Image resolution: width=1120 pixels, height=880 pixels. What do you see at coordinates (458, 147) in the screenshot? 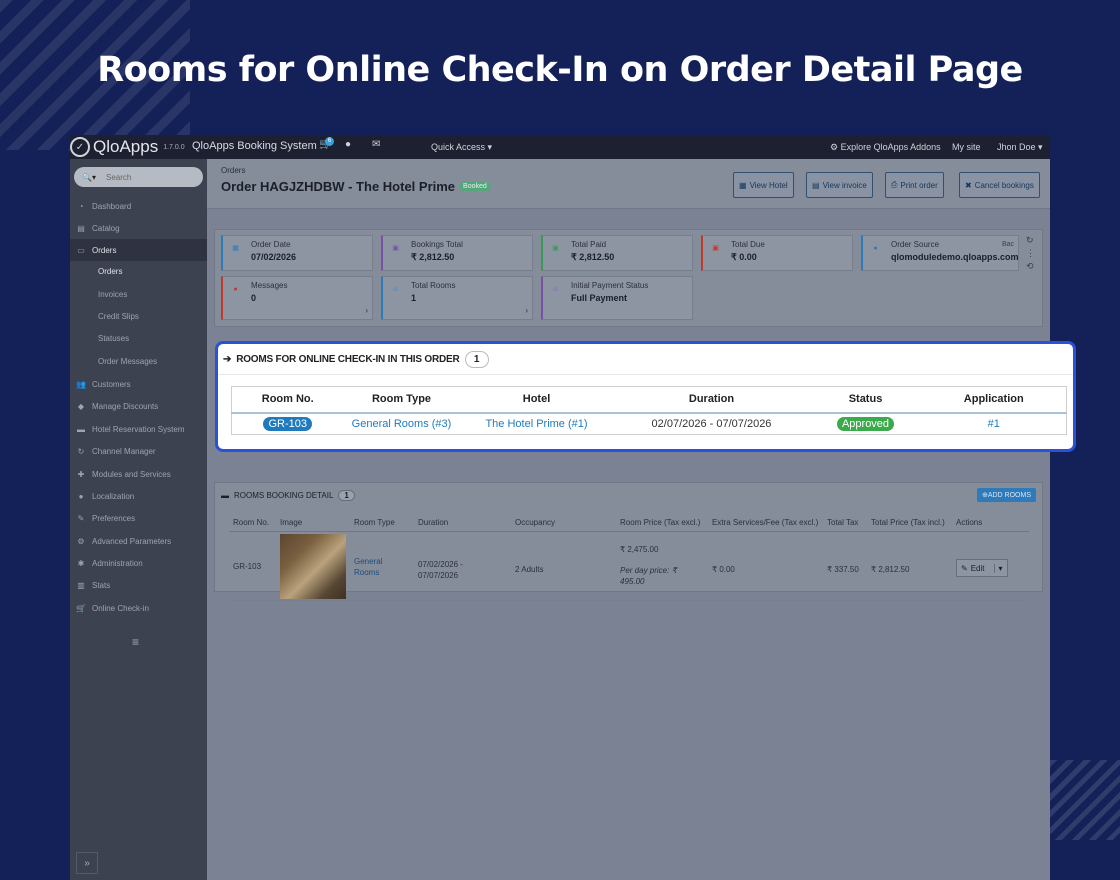
I see `quick-access-label: Quick Access` at bounding box center [458, 147].